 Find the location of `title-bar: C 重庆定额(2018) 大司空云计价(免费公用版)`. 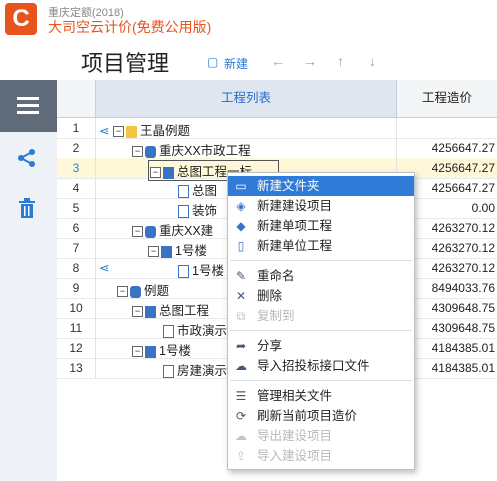

title-bar: C 重庆定额(2018) 大司空云计价(免费公用版) is located at coordinates (248, 20).